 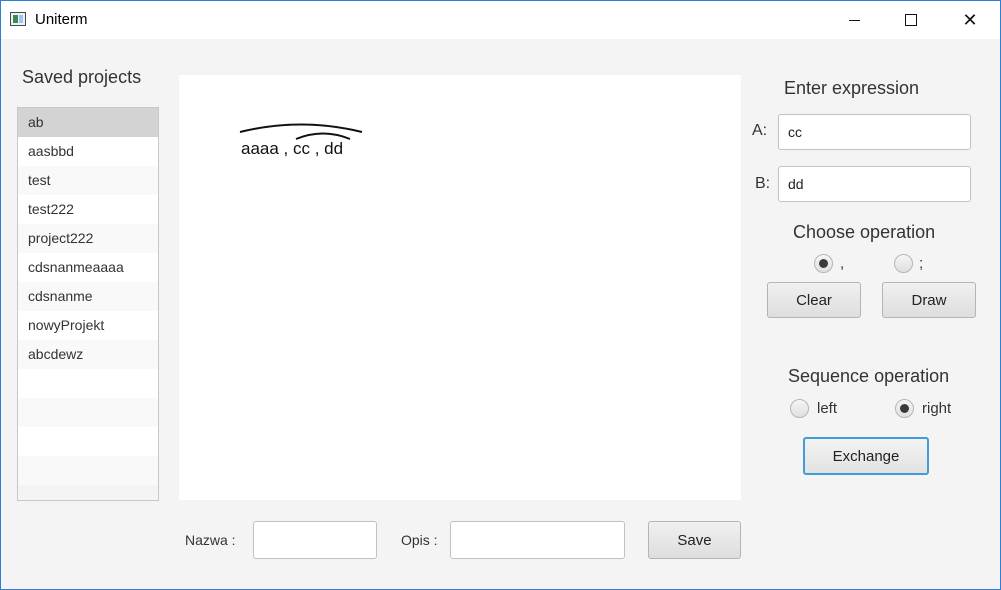 I want to click on opis-input, so click(x=537, y=540).